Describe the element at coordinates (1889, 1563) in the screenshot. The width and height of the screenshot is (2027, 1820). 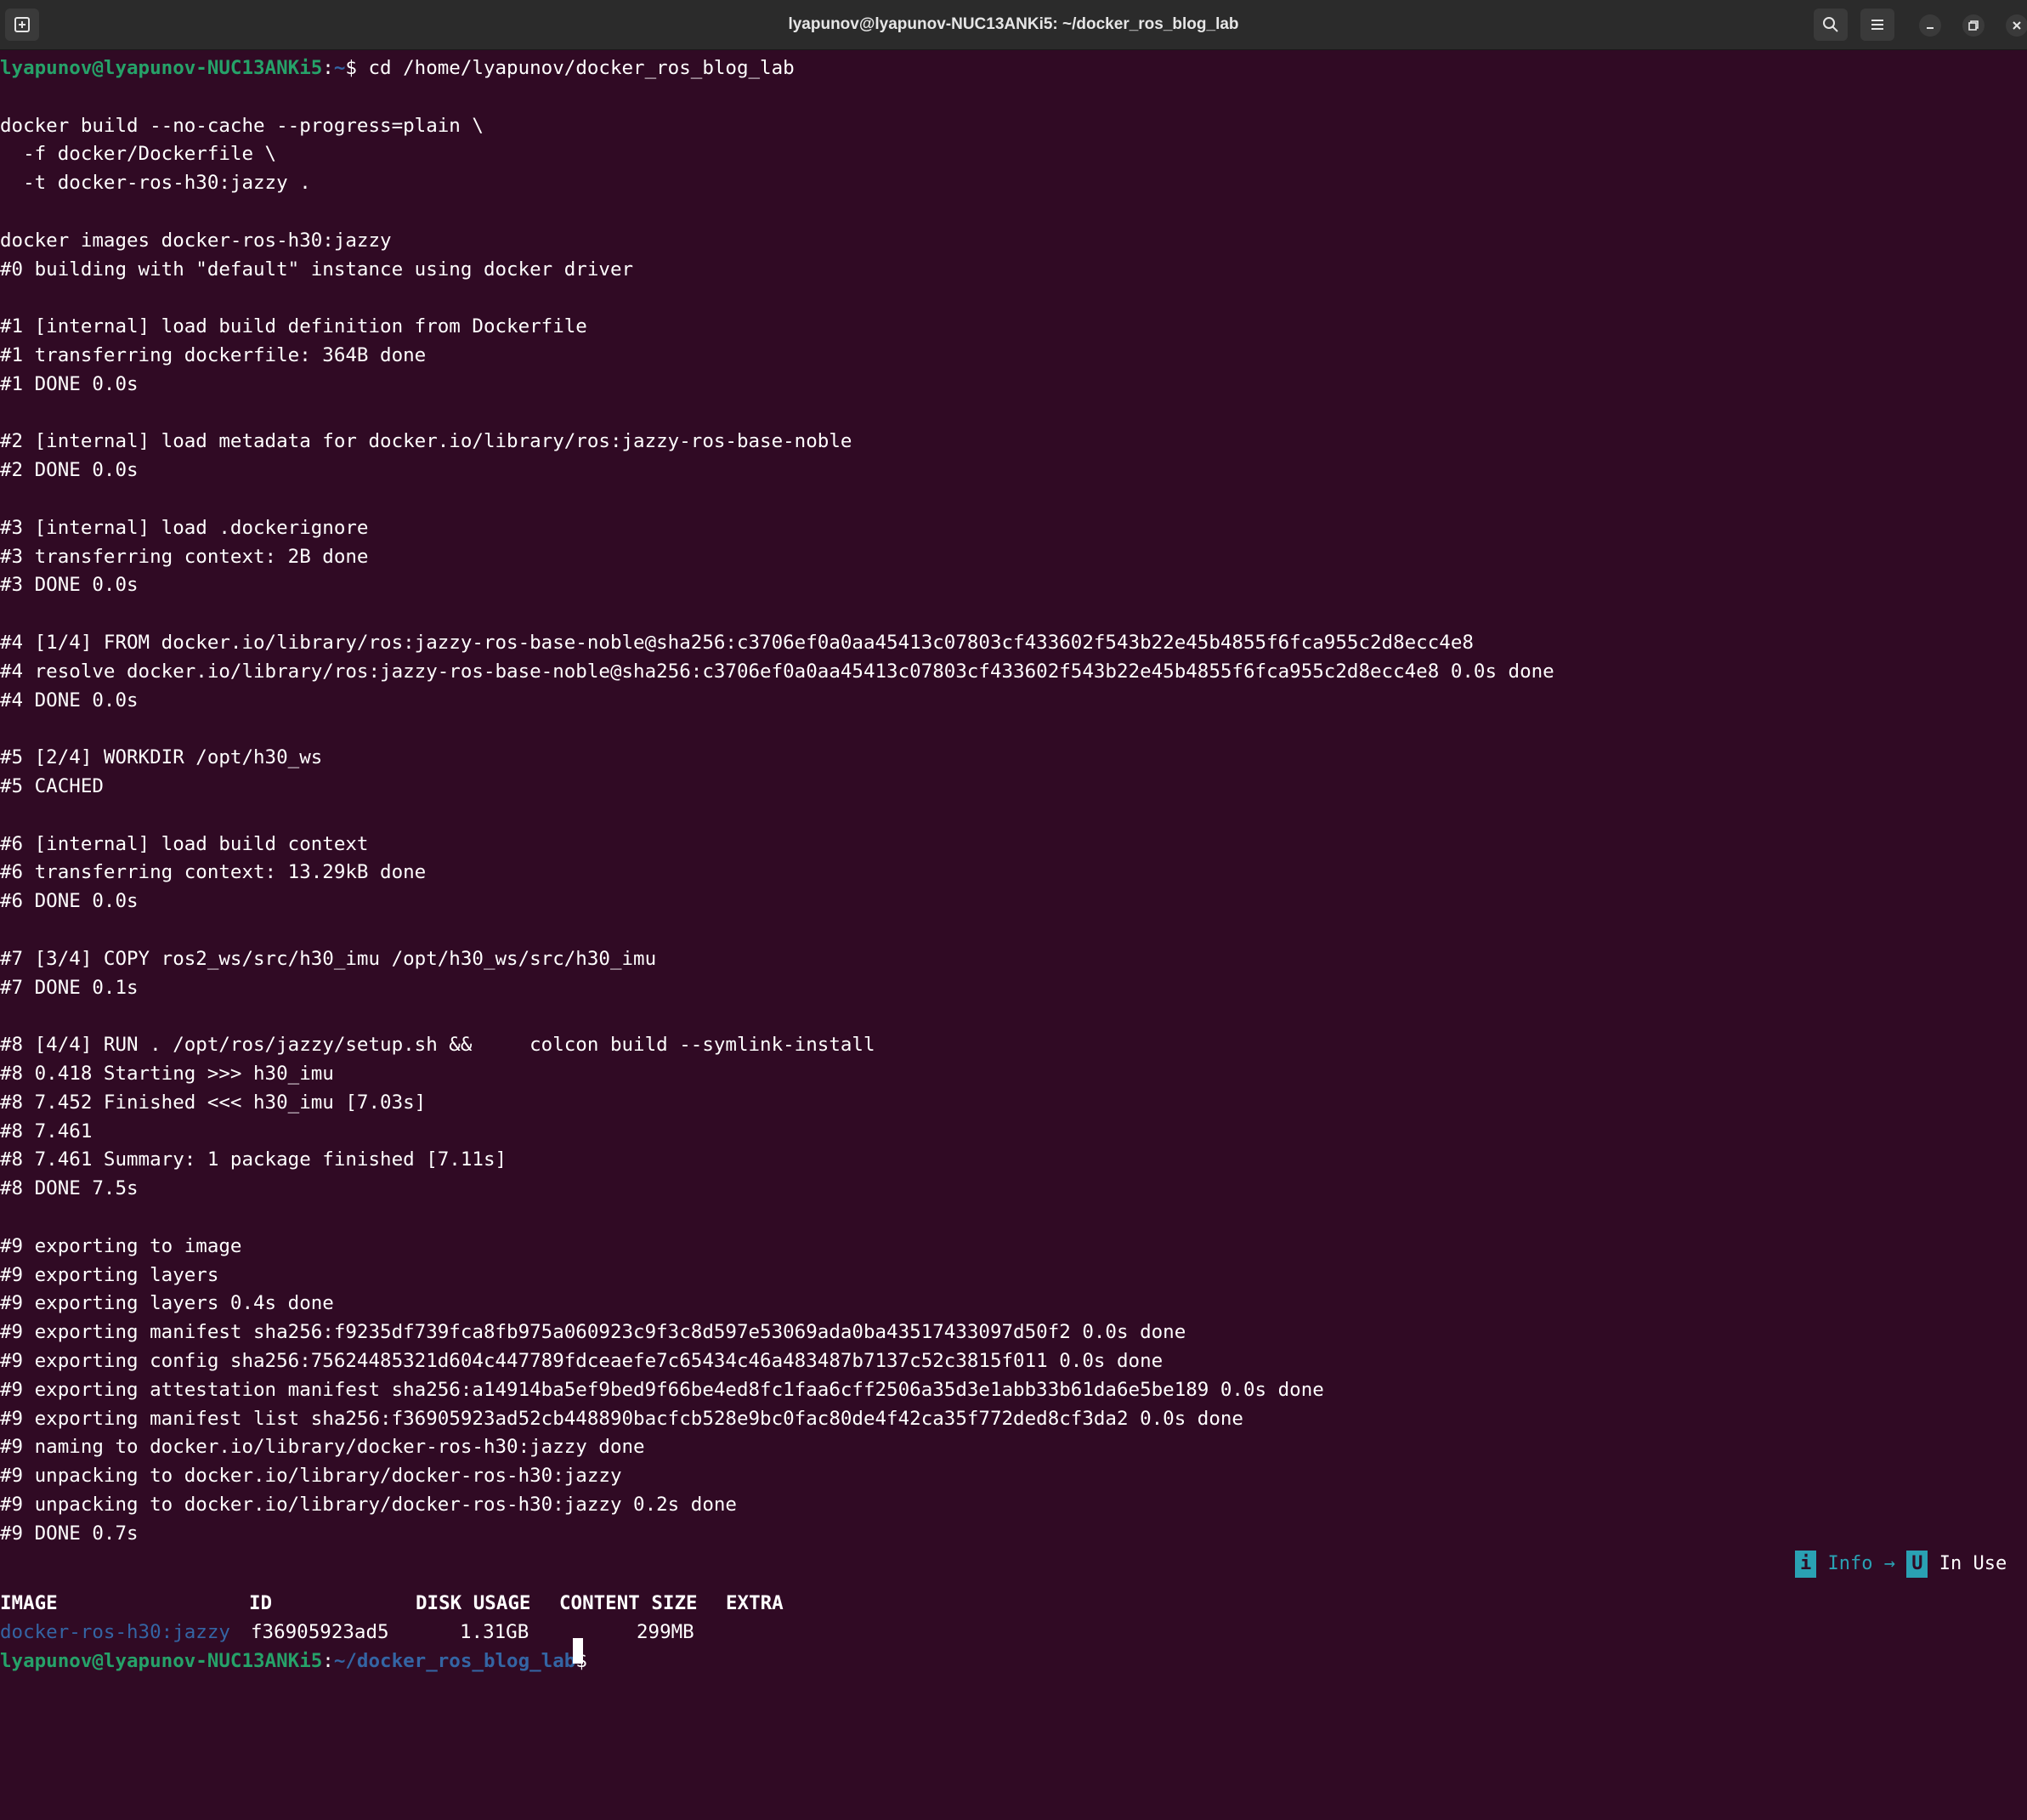
I see `arrow-icon: →` at that location.